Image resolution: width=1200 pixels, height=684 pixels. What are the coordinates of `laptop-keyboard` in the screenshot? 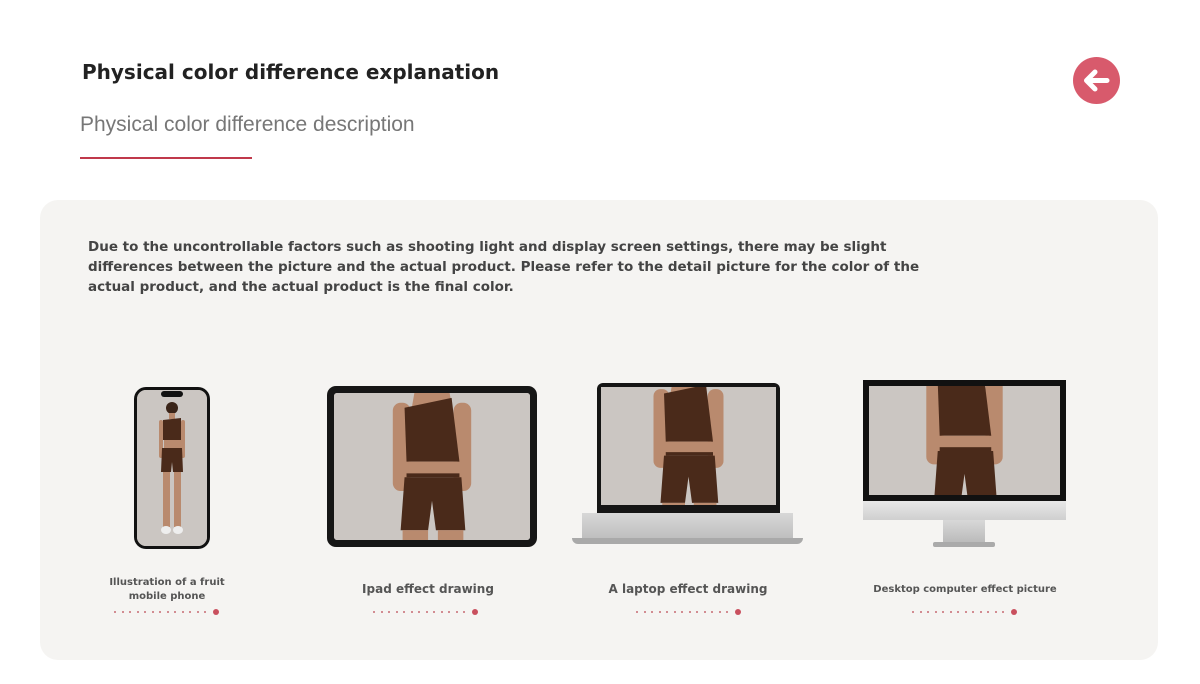 It's located at (687, 526).